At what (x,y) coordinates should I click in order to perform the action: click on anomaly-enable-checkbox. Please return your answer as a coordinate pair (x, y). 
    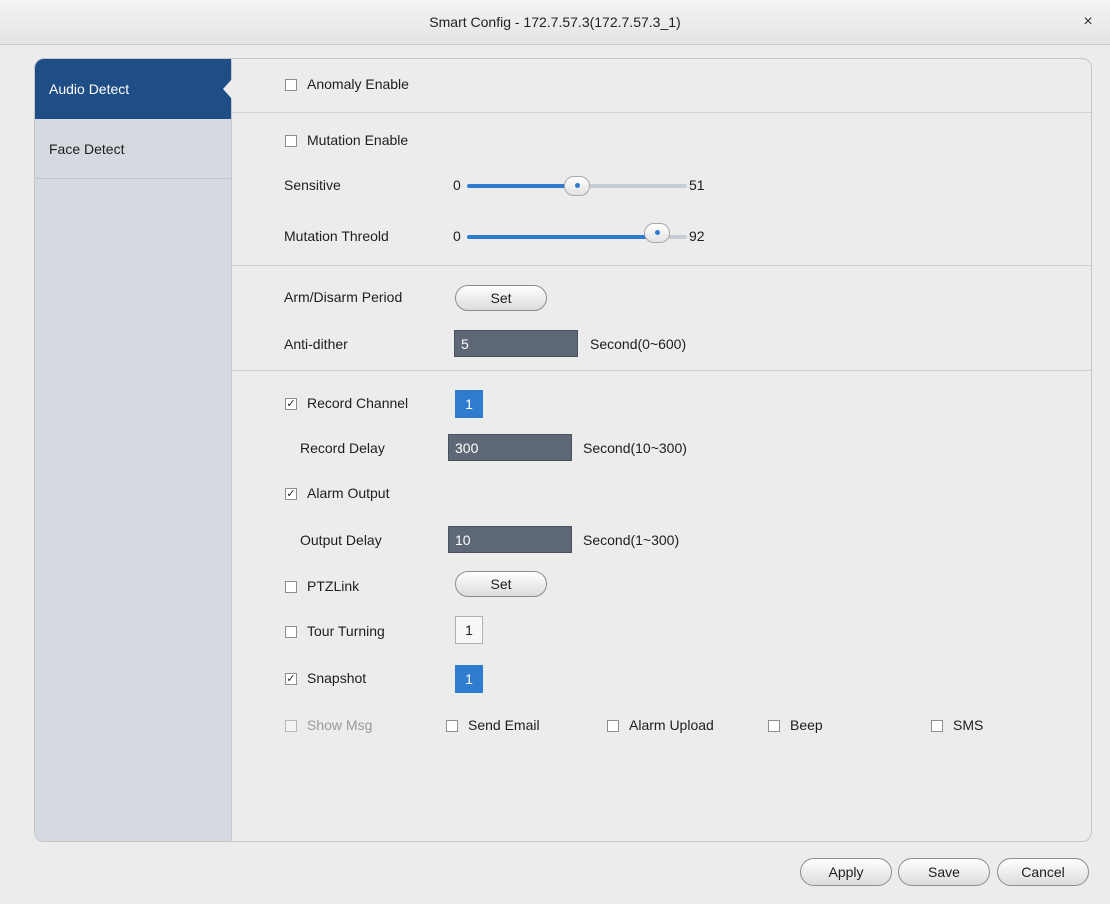
    Looking at the image, I should click on (291, 85).